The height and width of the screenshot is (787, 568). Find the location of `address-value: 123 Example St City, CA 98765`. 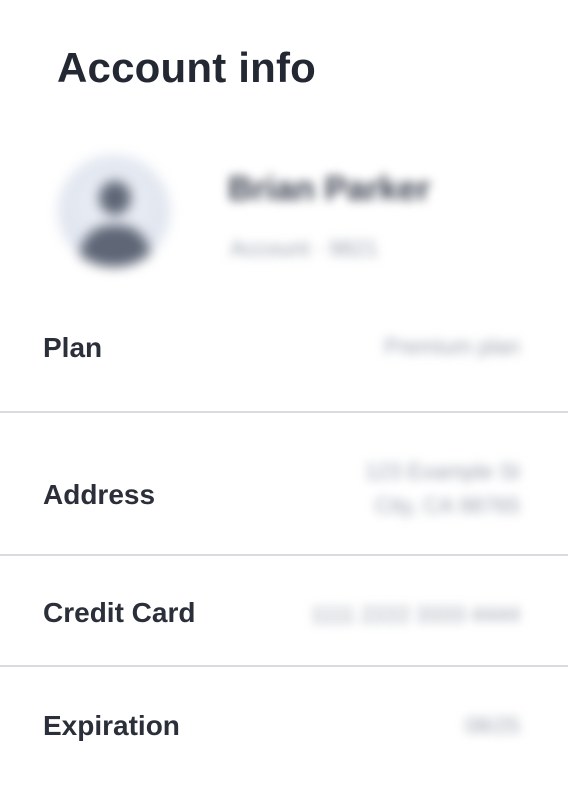

address-value: 123 Example St City, CA 98765 is located at coordinates (442, 489).